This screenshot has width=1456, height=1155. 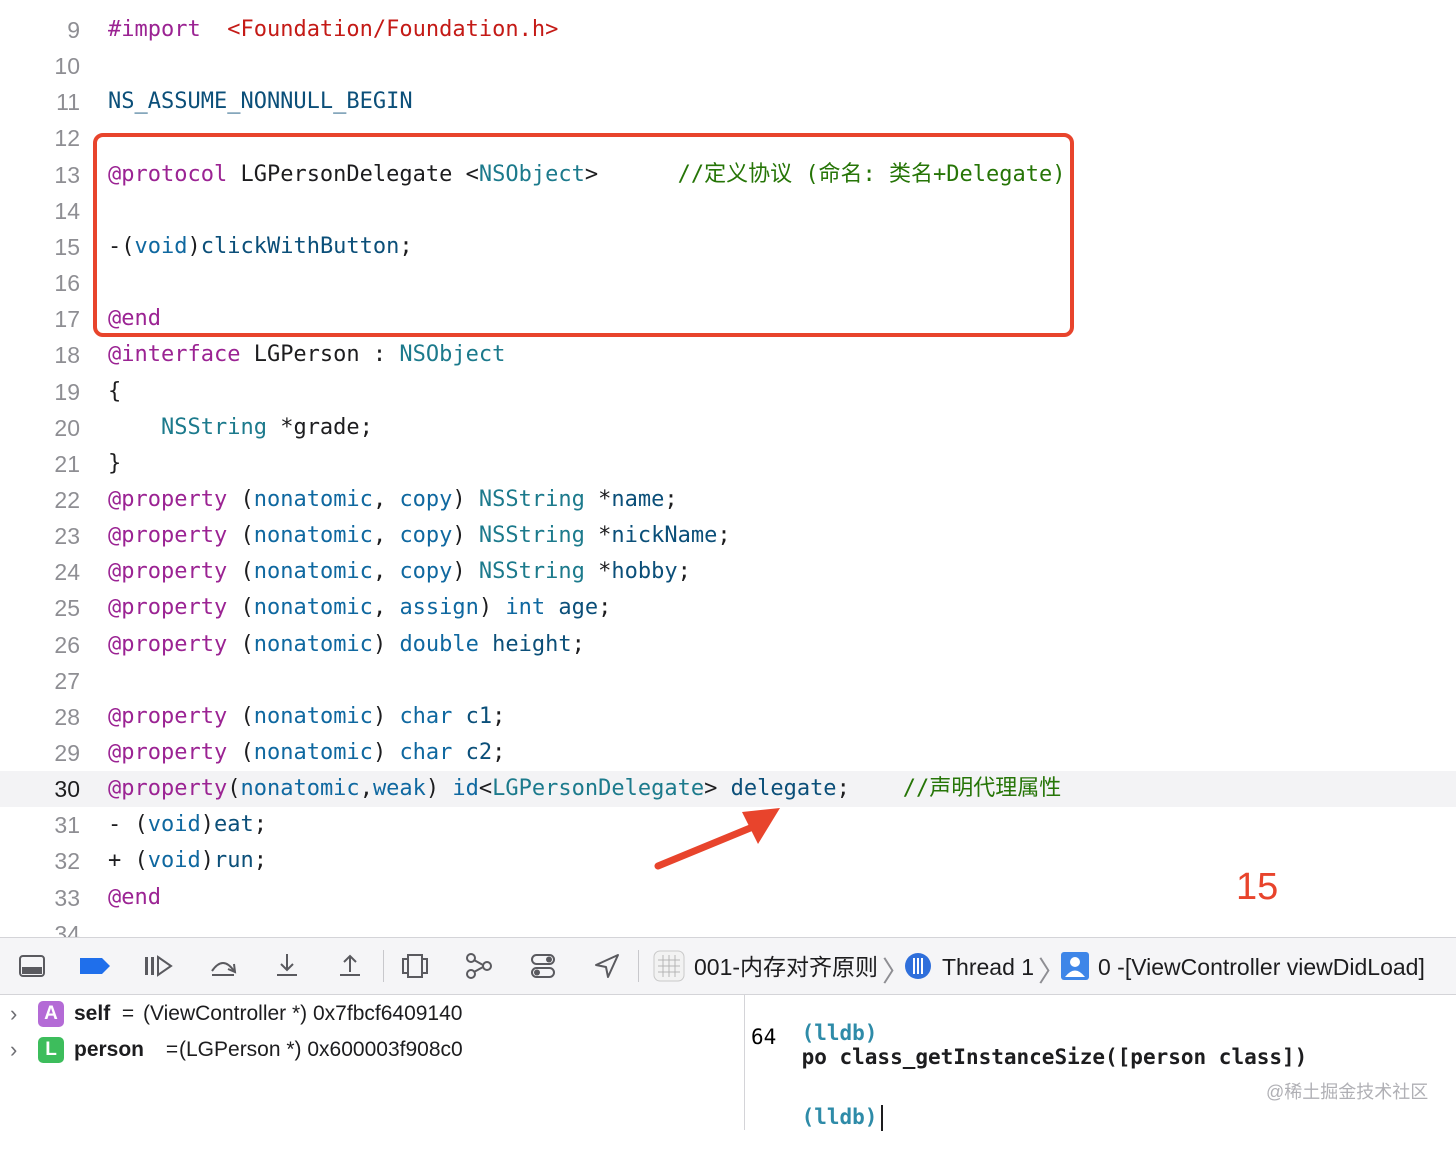 I want to click on code-line: 28 @property (nonatomic) char c1;, so click(x=728, y=717).